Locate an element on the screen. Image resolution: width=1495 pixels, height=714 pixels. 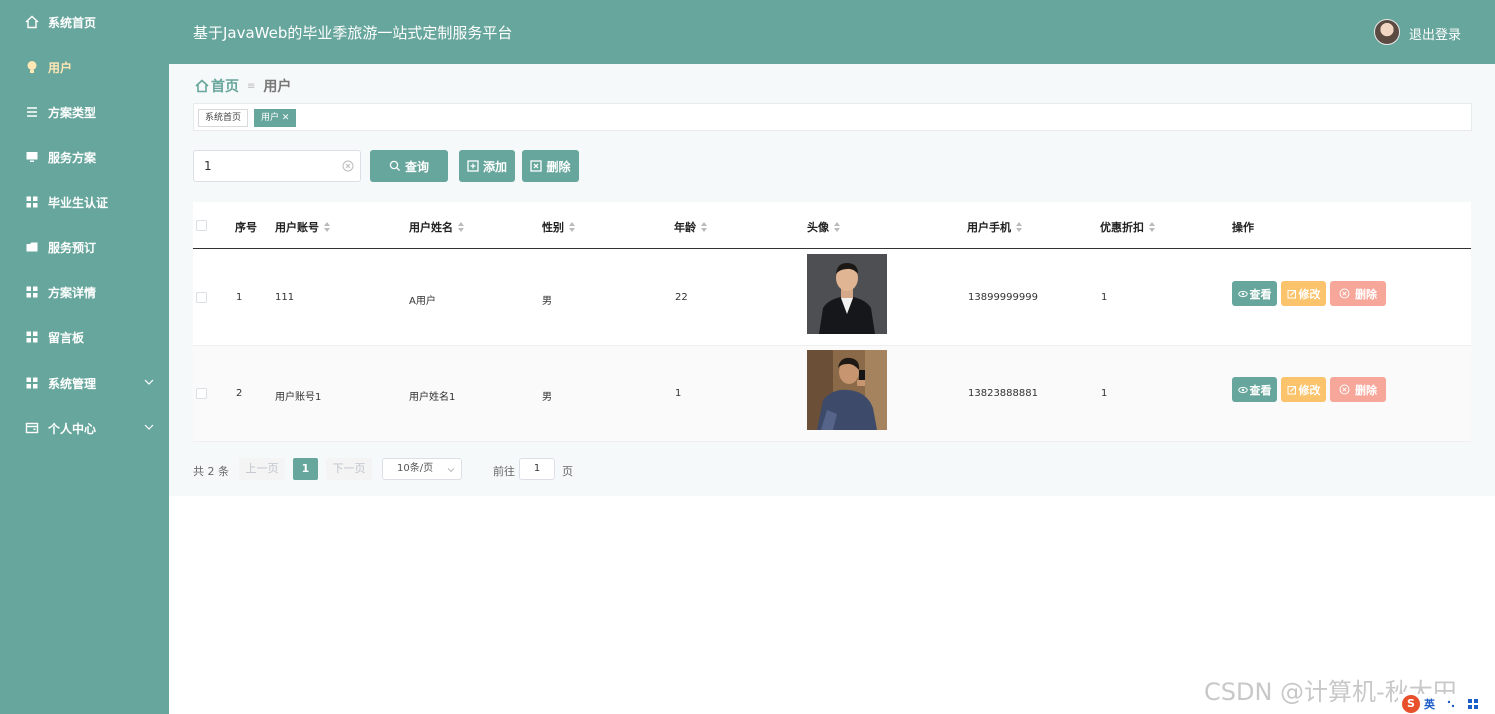
folder-icon is located at coordinates (32, 247).